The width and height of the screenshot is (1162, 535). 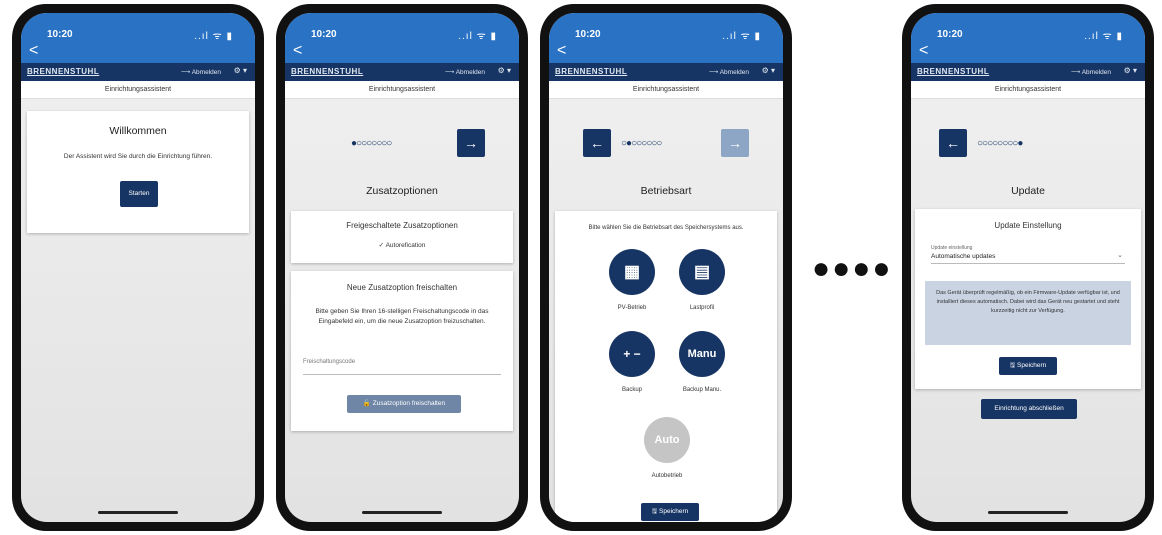 I want to click on options-heading: Zusatzoptionen, so click(x=402, y=191).